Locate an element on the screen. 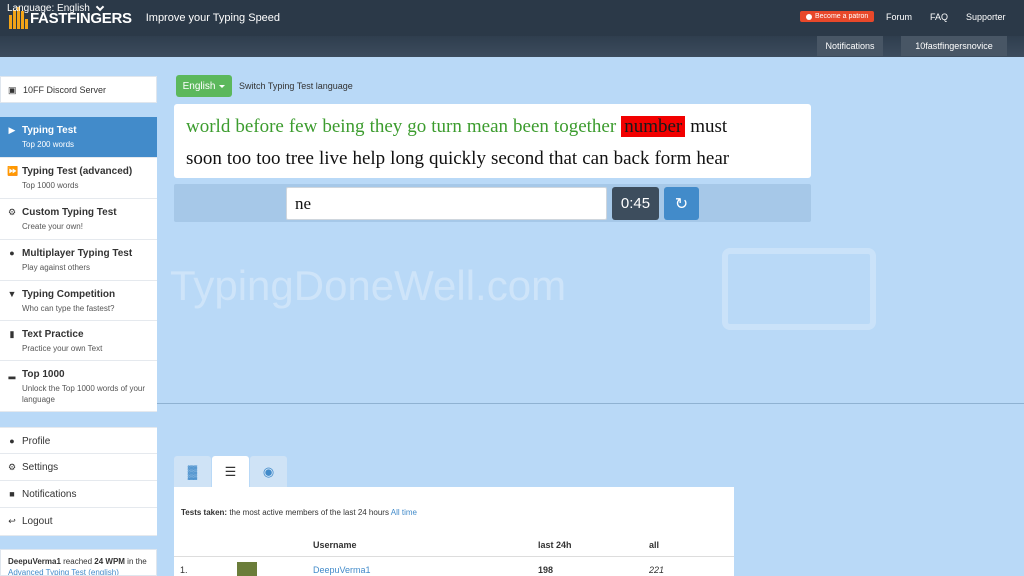  discord-icon: ▣ is located at coordinates (12, 90).